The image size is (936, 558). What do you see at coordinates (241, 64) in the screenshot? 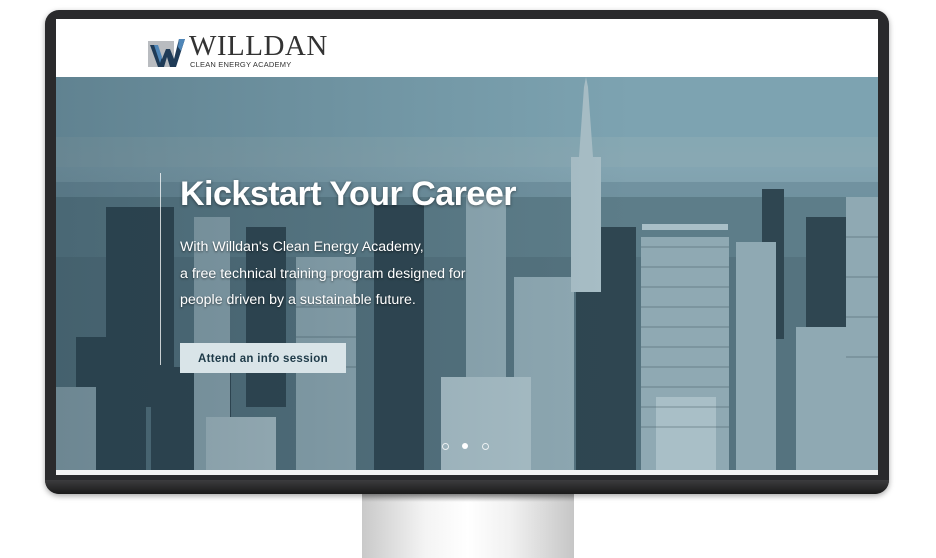
I see `logo-subtitle: CLEAN ENERGY ACADEMY` at bounding box center [241, 64].